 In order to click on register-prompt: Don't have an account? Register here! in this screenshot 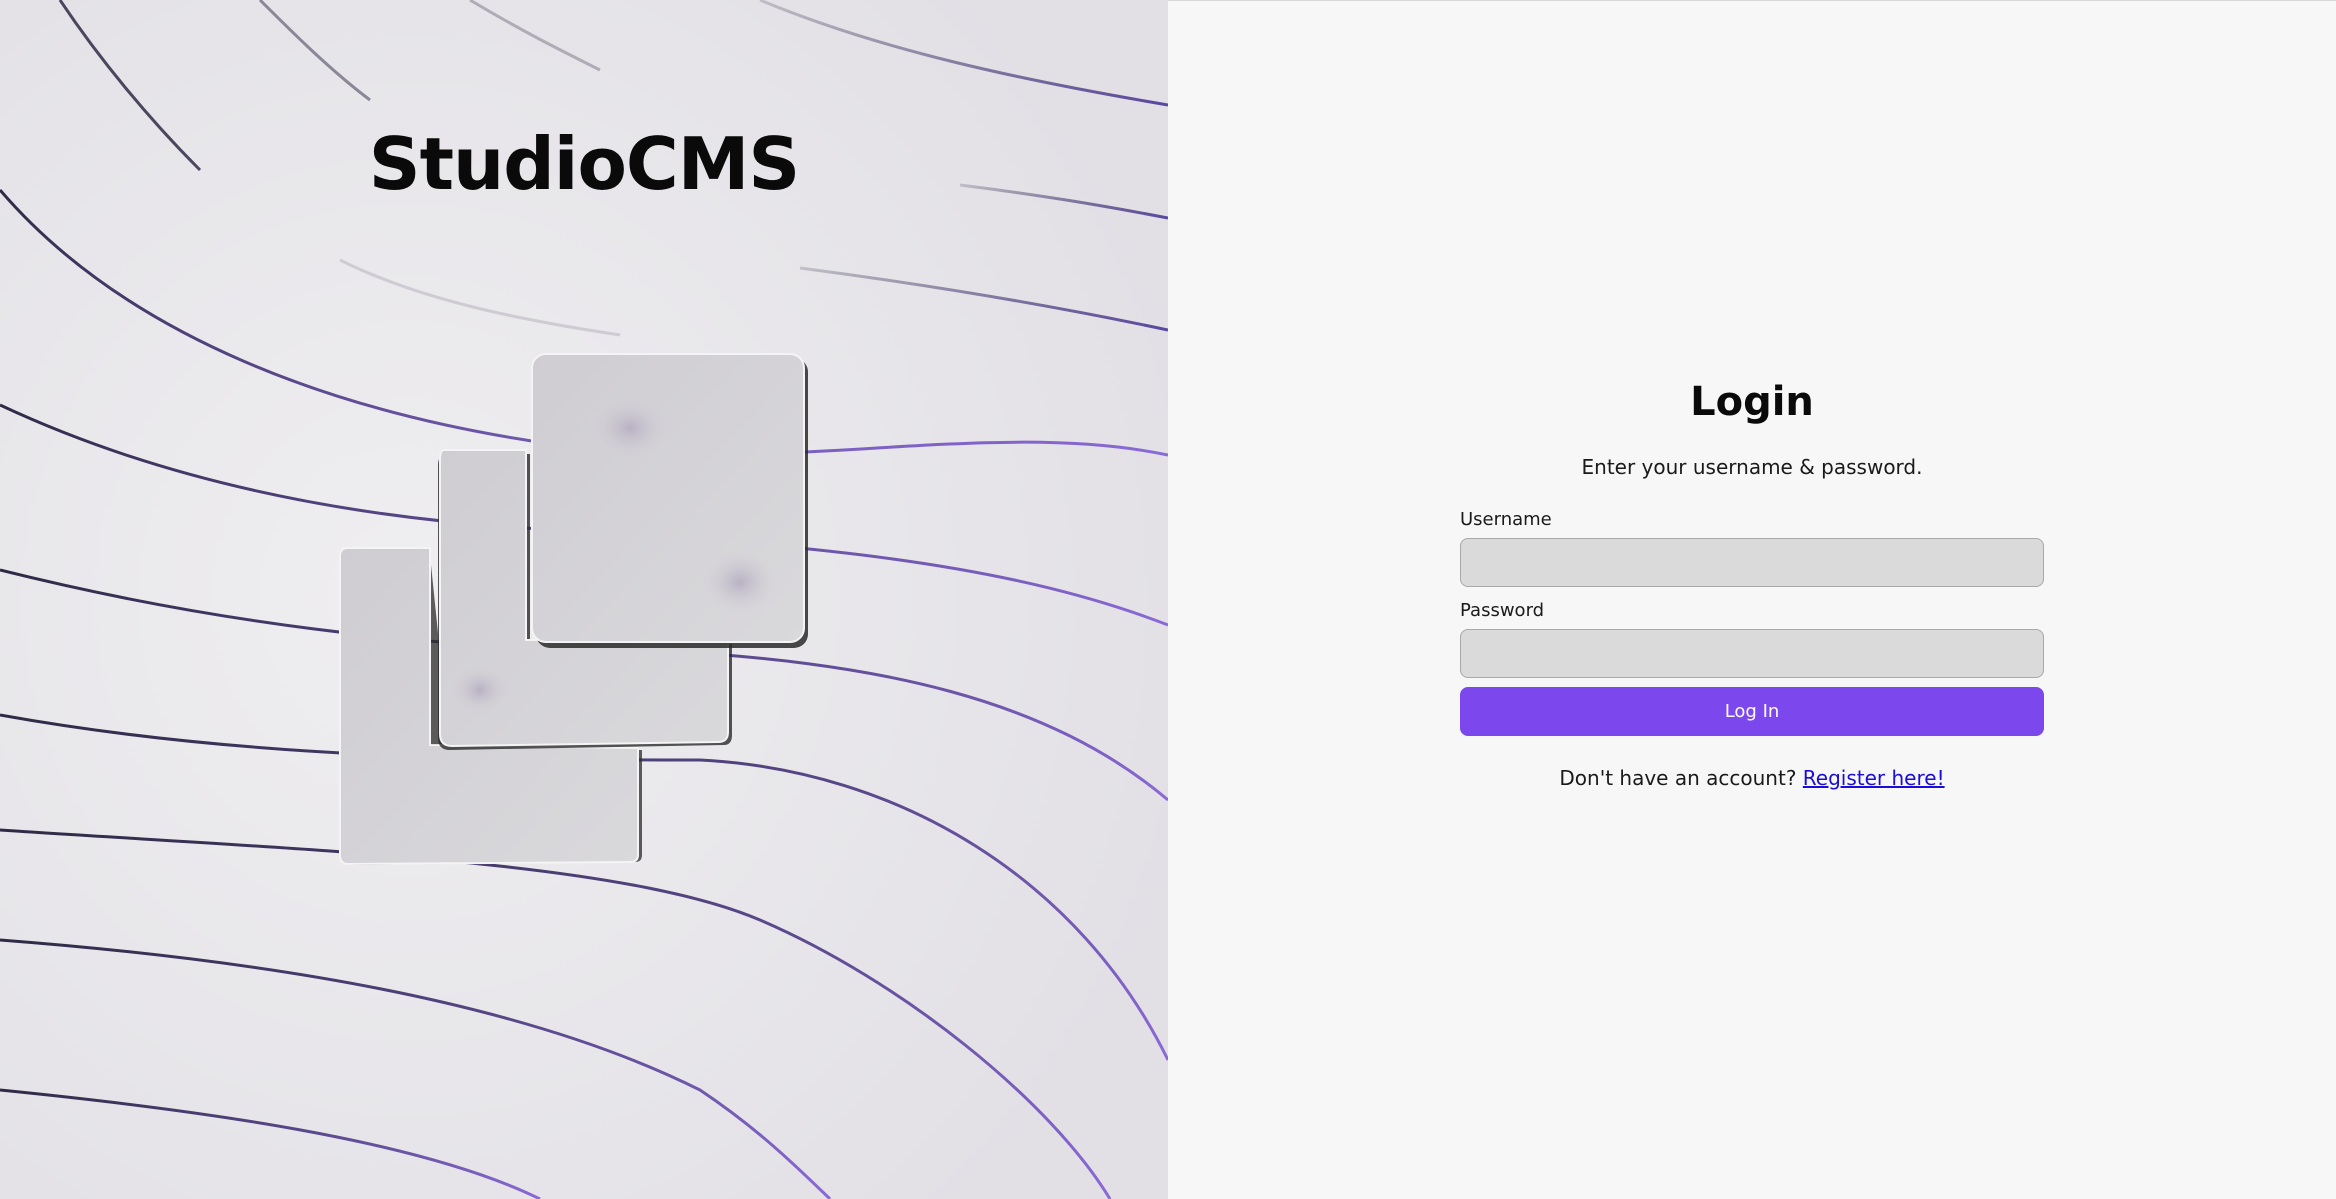, I will do `click(1752, 778)`.